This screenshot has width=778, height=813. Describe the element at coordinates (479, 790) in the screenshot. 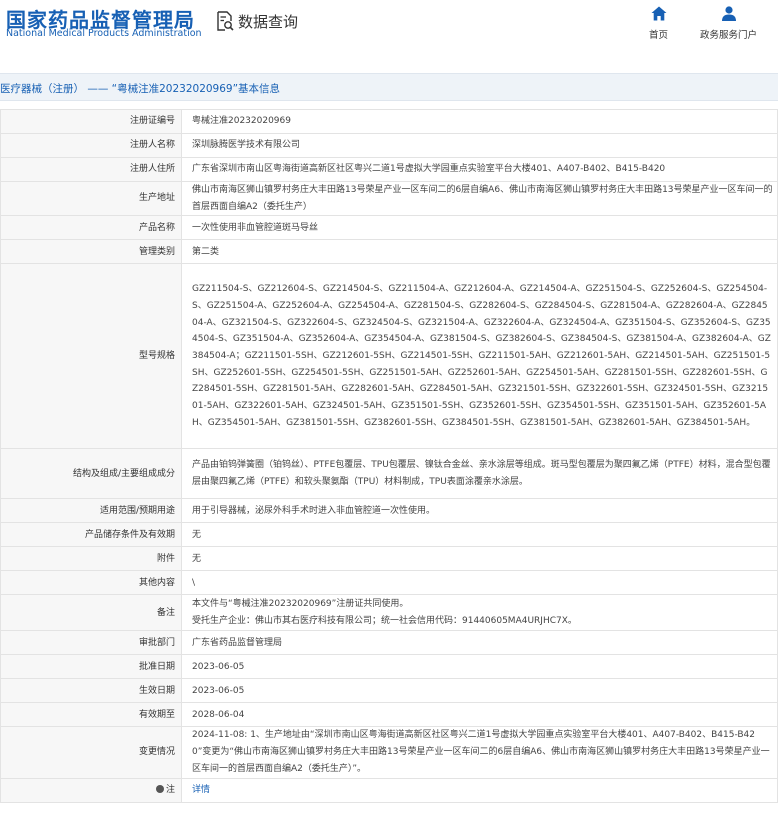

I see `note-value-cell: 详情` at that location.